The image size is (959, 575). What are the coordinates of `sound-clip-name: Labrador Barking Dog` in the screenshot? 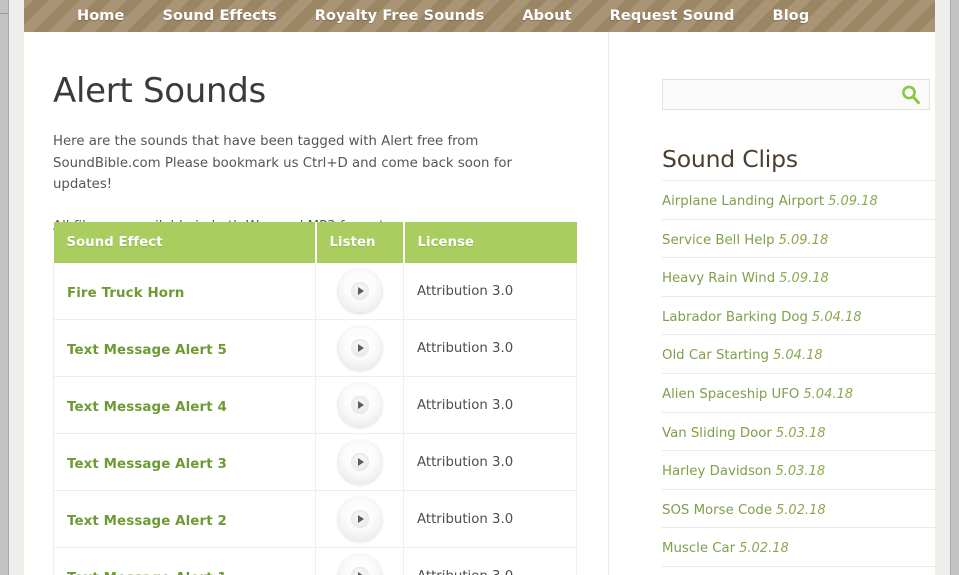 It's located at (735, 317).